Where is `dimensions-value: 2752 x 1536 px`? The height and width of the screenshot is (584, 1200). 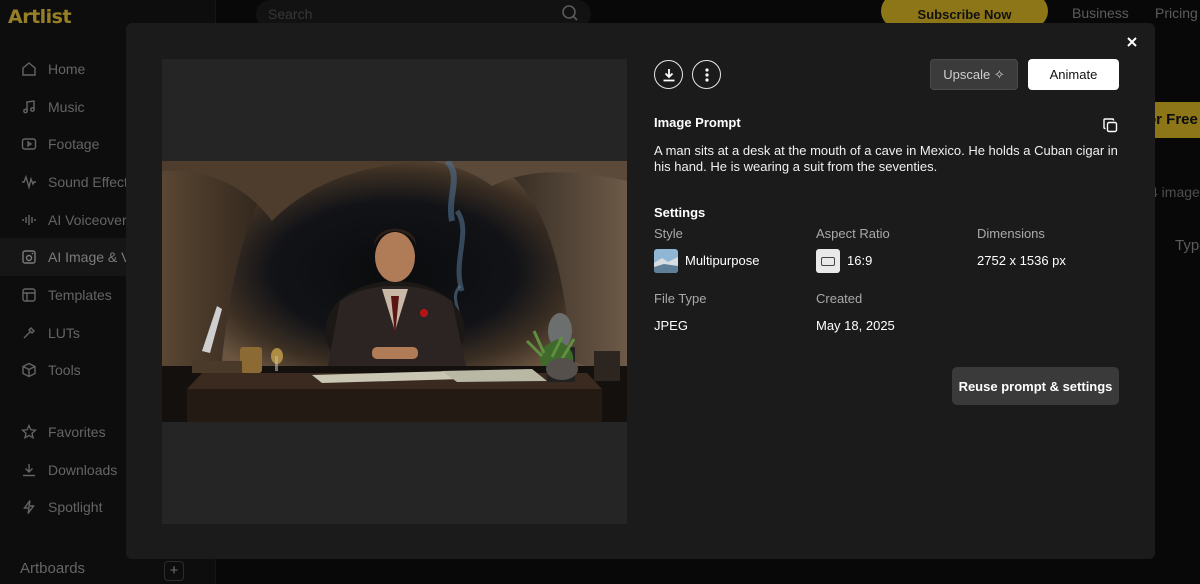
dimensions-value: 2752 x 1536 px is located at coordinates (1021, 260).